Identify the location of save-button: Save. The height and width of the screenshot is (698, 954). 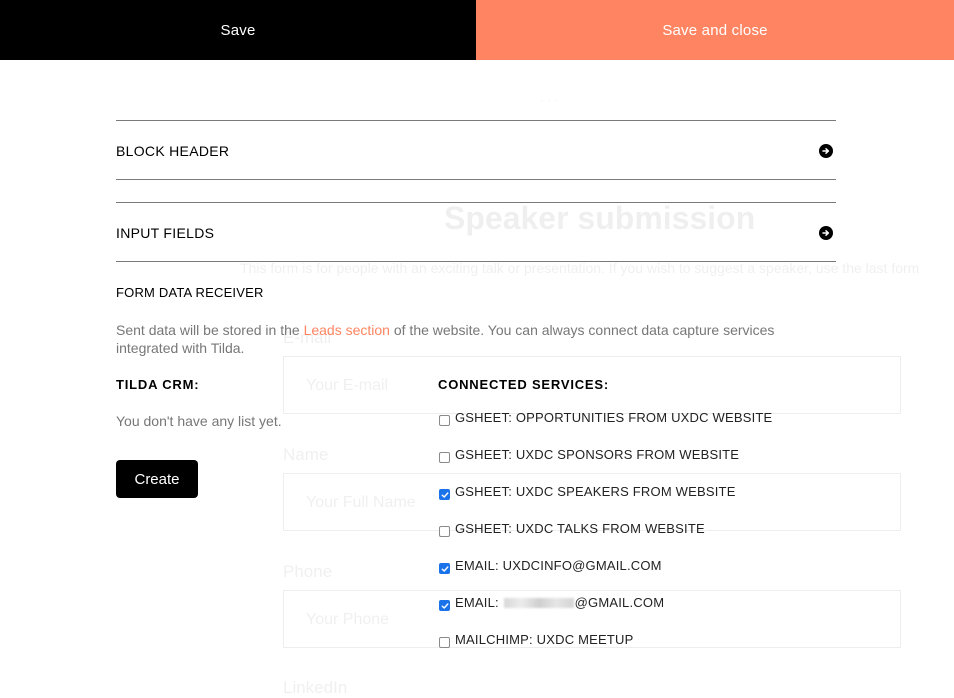
(238, 30).